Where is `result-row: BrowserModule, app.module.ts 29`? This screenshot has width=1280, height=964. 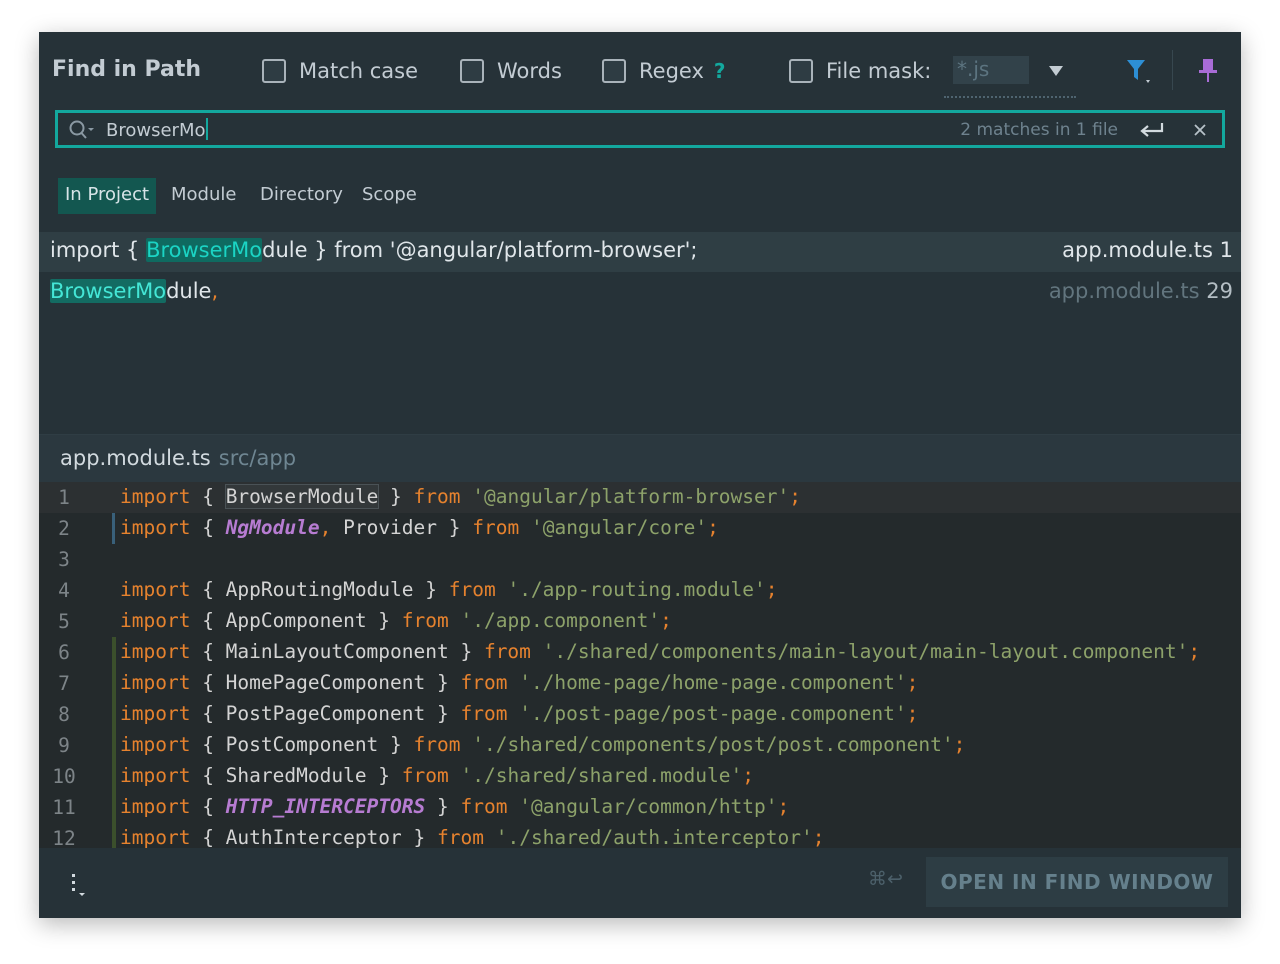 result-row: BrowserModule, app.module.ts 29 is located at coordinates (640, 293).